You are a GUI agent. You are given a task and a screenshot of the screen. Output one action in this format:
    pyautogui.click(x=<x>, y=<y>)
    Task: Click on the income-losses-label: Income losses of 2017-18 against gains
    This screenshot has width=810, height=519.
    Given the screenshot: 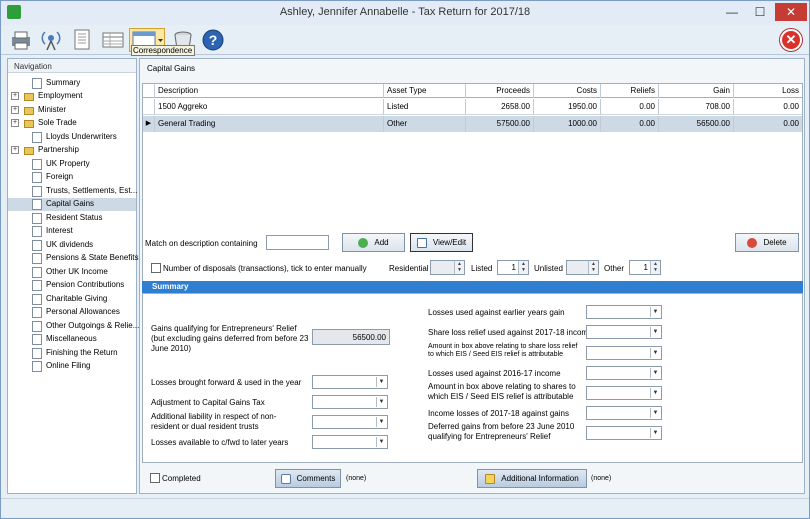 What is the action you would take?
    pyautogui.click(x=498, y=413)
    